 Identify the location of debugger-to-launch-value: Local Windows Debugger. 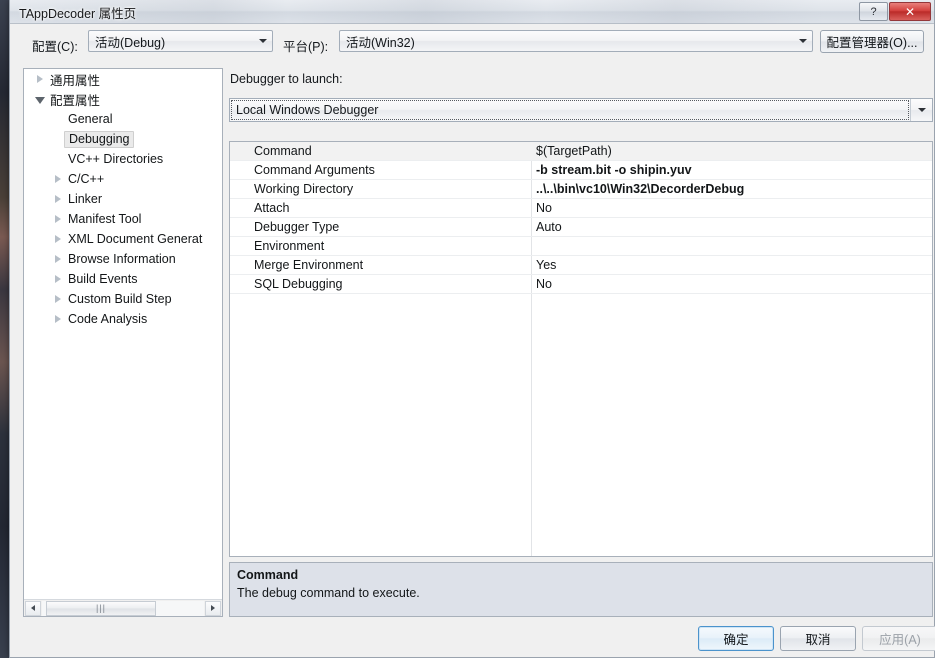
(307, 110).